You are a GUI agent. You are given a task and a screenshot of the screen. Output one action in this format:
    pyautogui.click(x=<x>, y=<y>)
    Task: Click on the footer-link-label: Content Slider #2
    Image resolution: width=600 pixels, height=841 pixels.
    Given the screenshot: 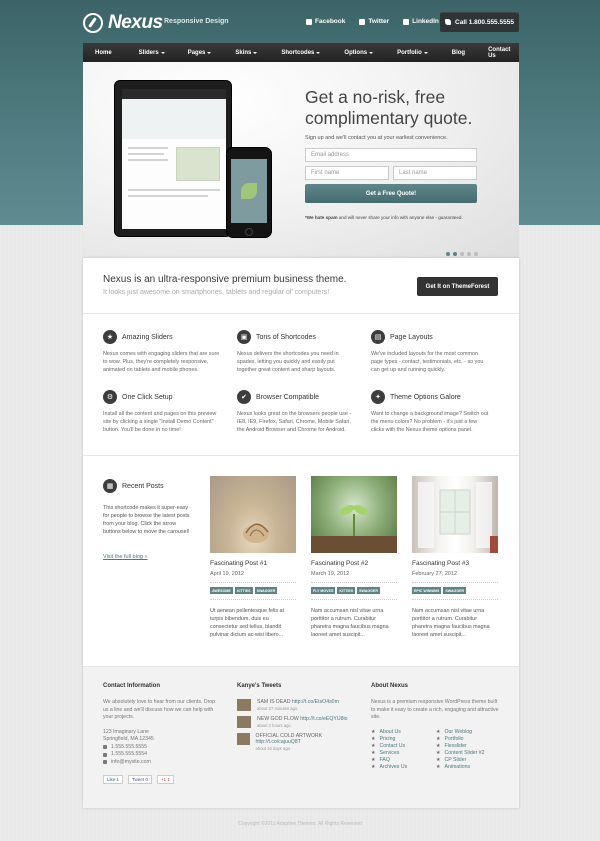 What is the action you would take?
    pyautogui.click(x=464, y=752)
    